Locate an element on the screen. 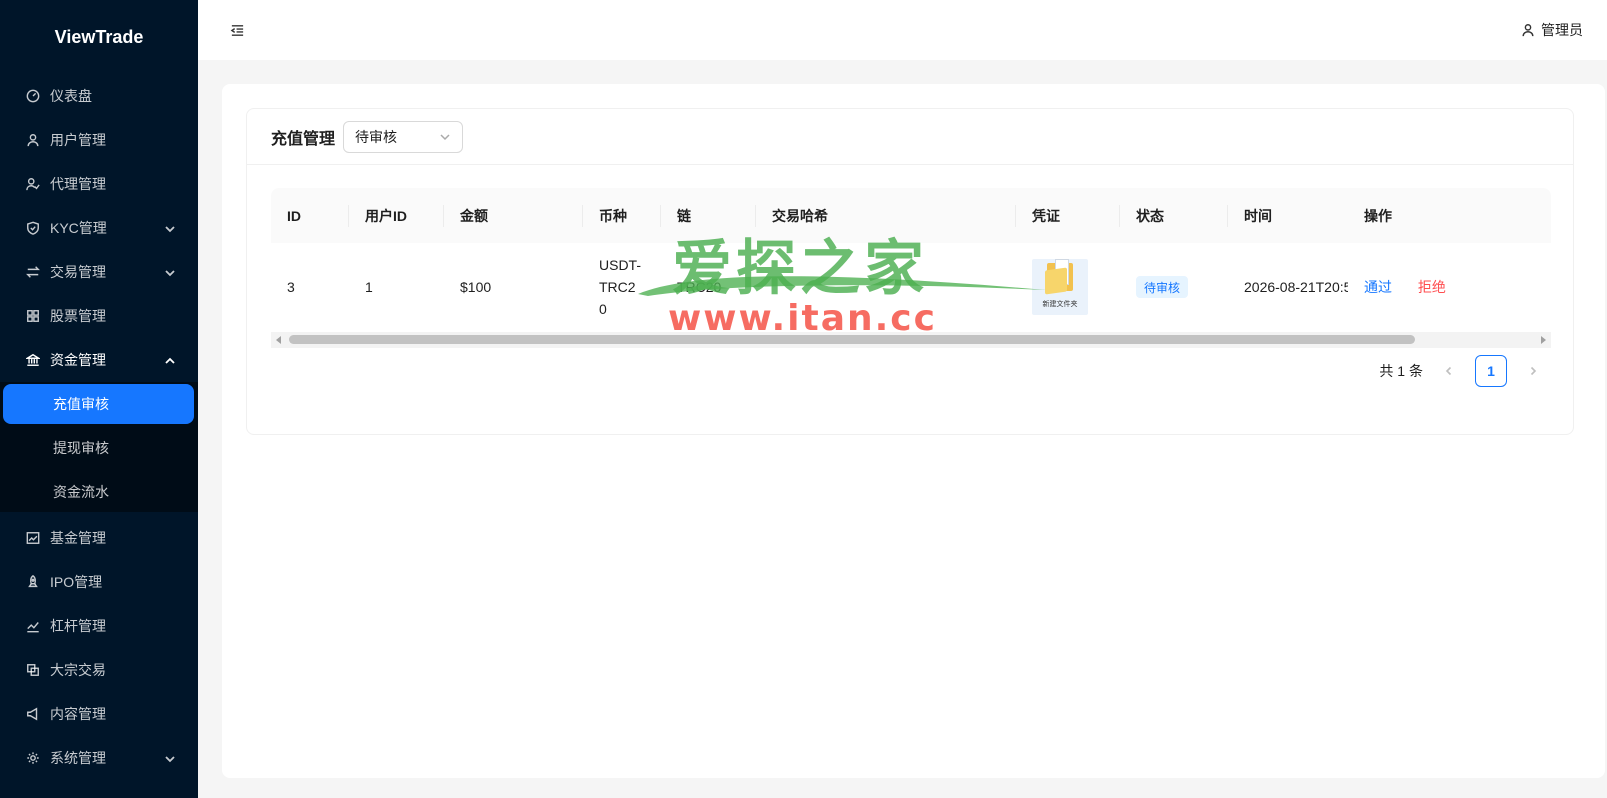  cell-status: 待审核 is located at coordinates (1174, 288).